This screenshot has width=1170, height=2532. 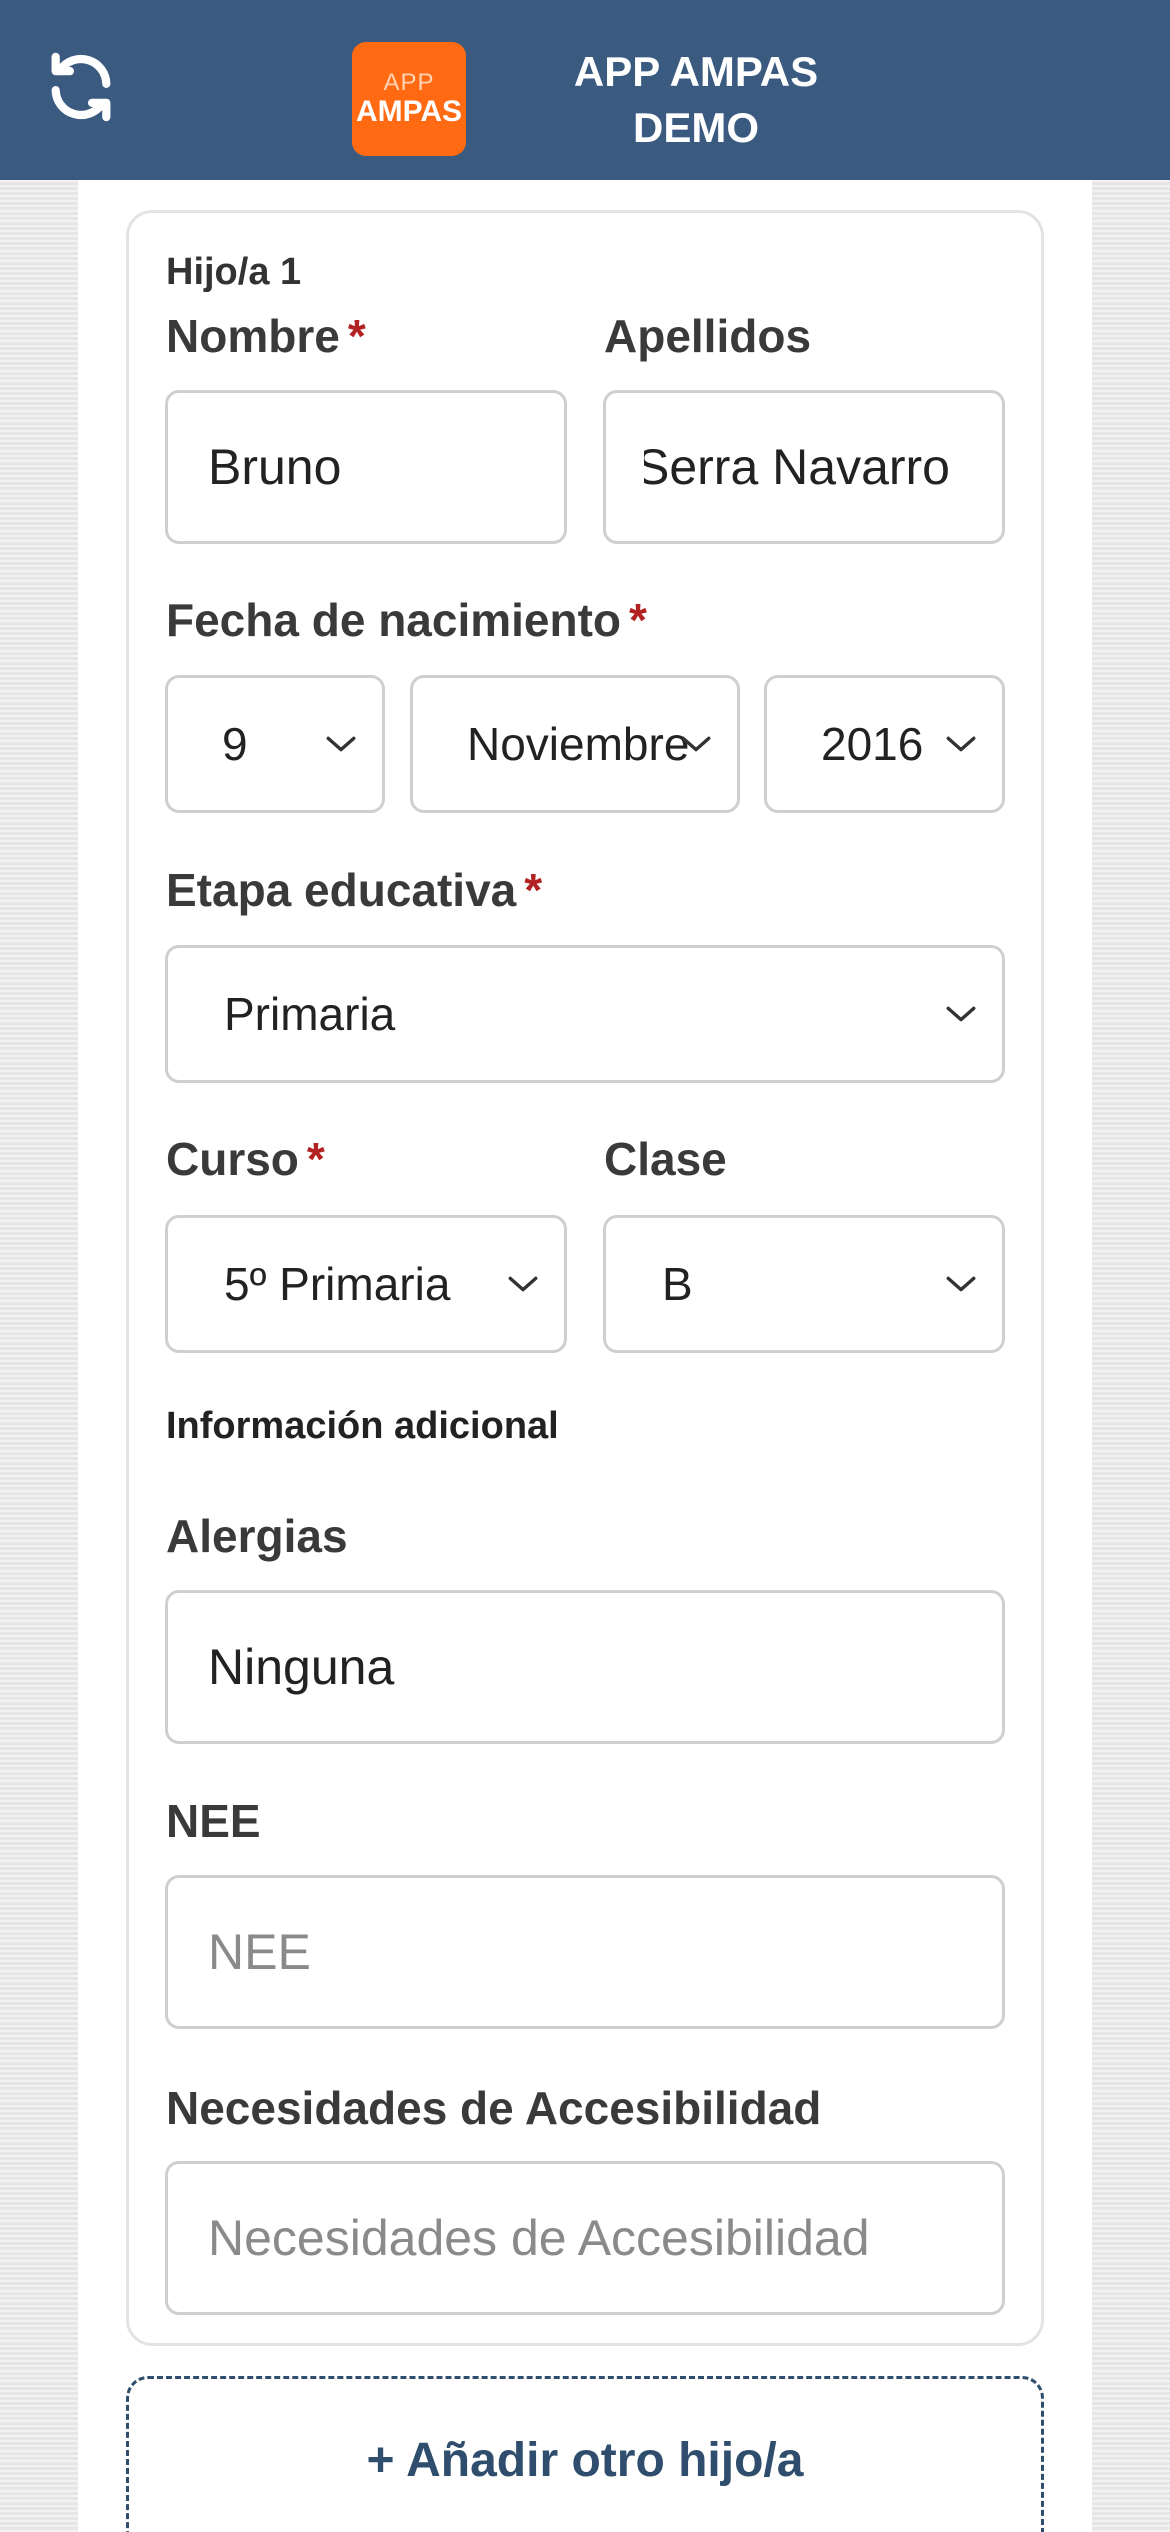 What do you see at coordinates (494, 2108) in the screenshot?
I see `accesibilidad-label: Necesidades de Accesibilidad` at bounding box center [494, 2108].